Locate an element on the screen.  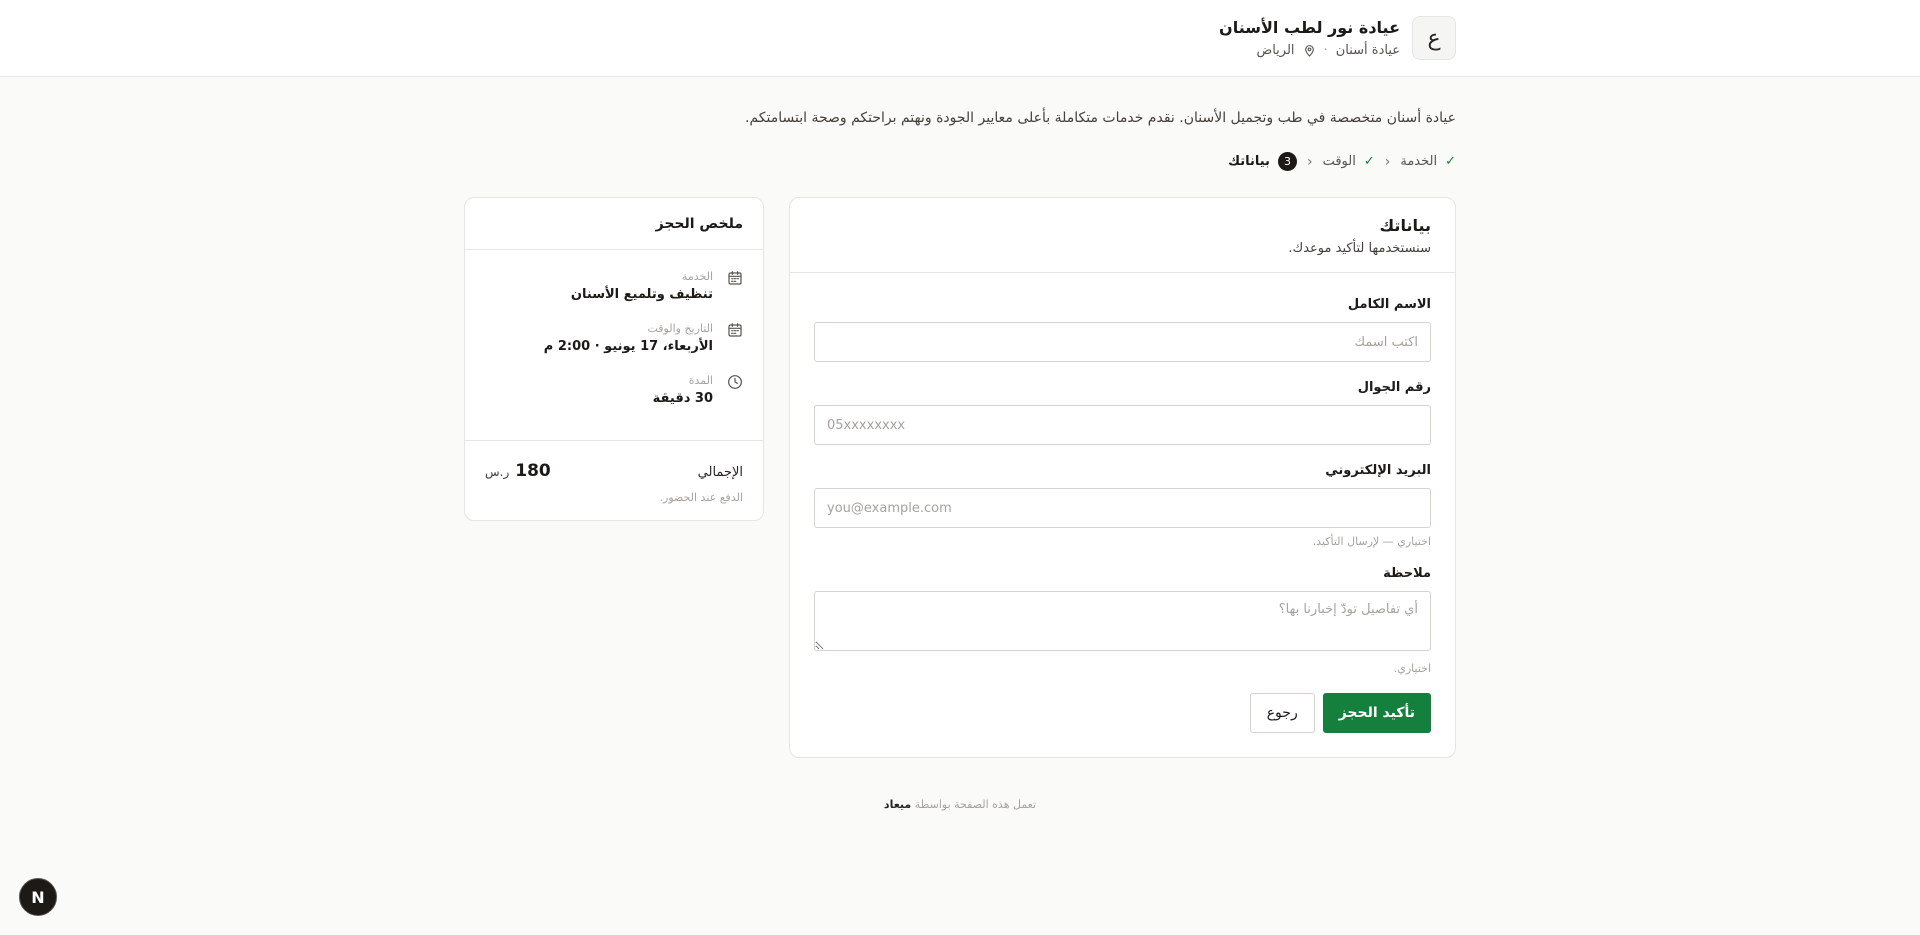
summary-total: الإجمالي 180 ر.س الدفع عند الحضور. is located at coordinates (614, 480).